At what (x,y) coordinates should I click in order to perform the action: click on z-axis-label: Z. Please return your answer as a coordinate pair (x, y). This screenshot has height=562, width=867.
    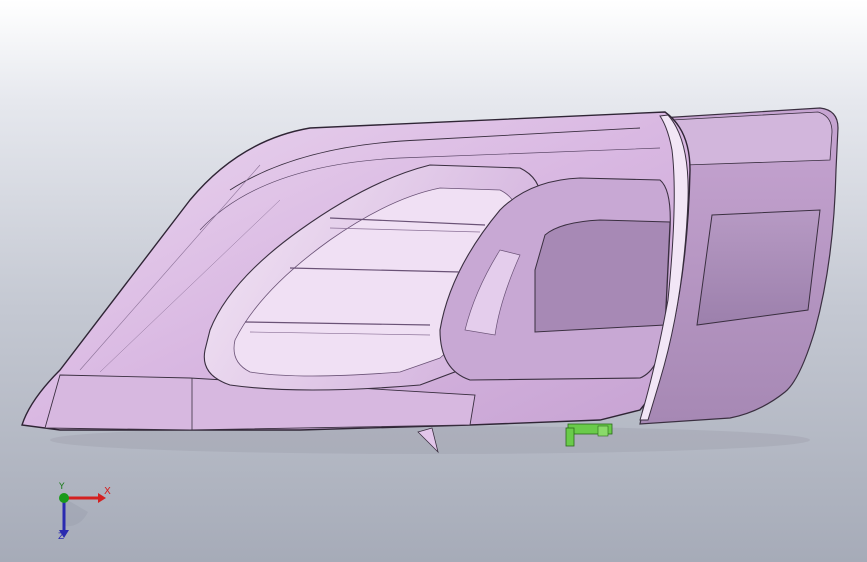
    Looking at the image, I should click on (61, 537).